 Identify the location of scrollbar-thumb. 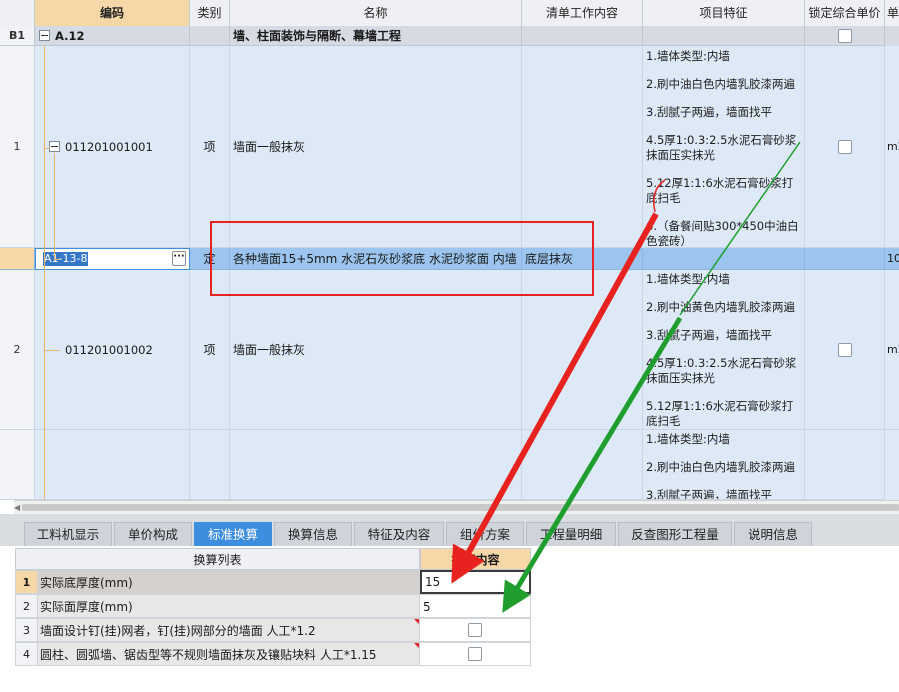
(460, 507).